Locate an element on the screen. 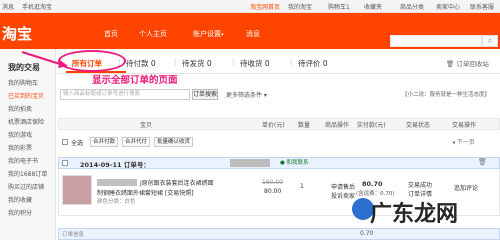  merge-proxy-pay-button: 合并代付 is located at coordinates (136, 142).